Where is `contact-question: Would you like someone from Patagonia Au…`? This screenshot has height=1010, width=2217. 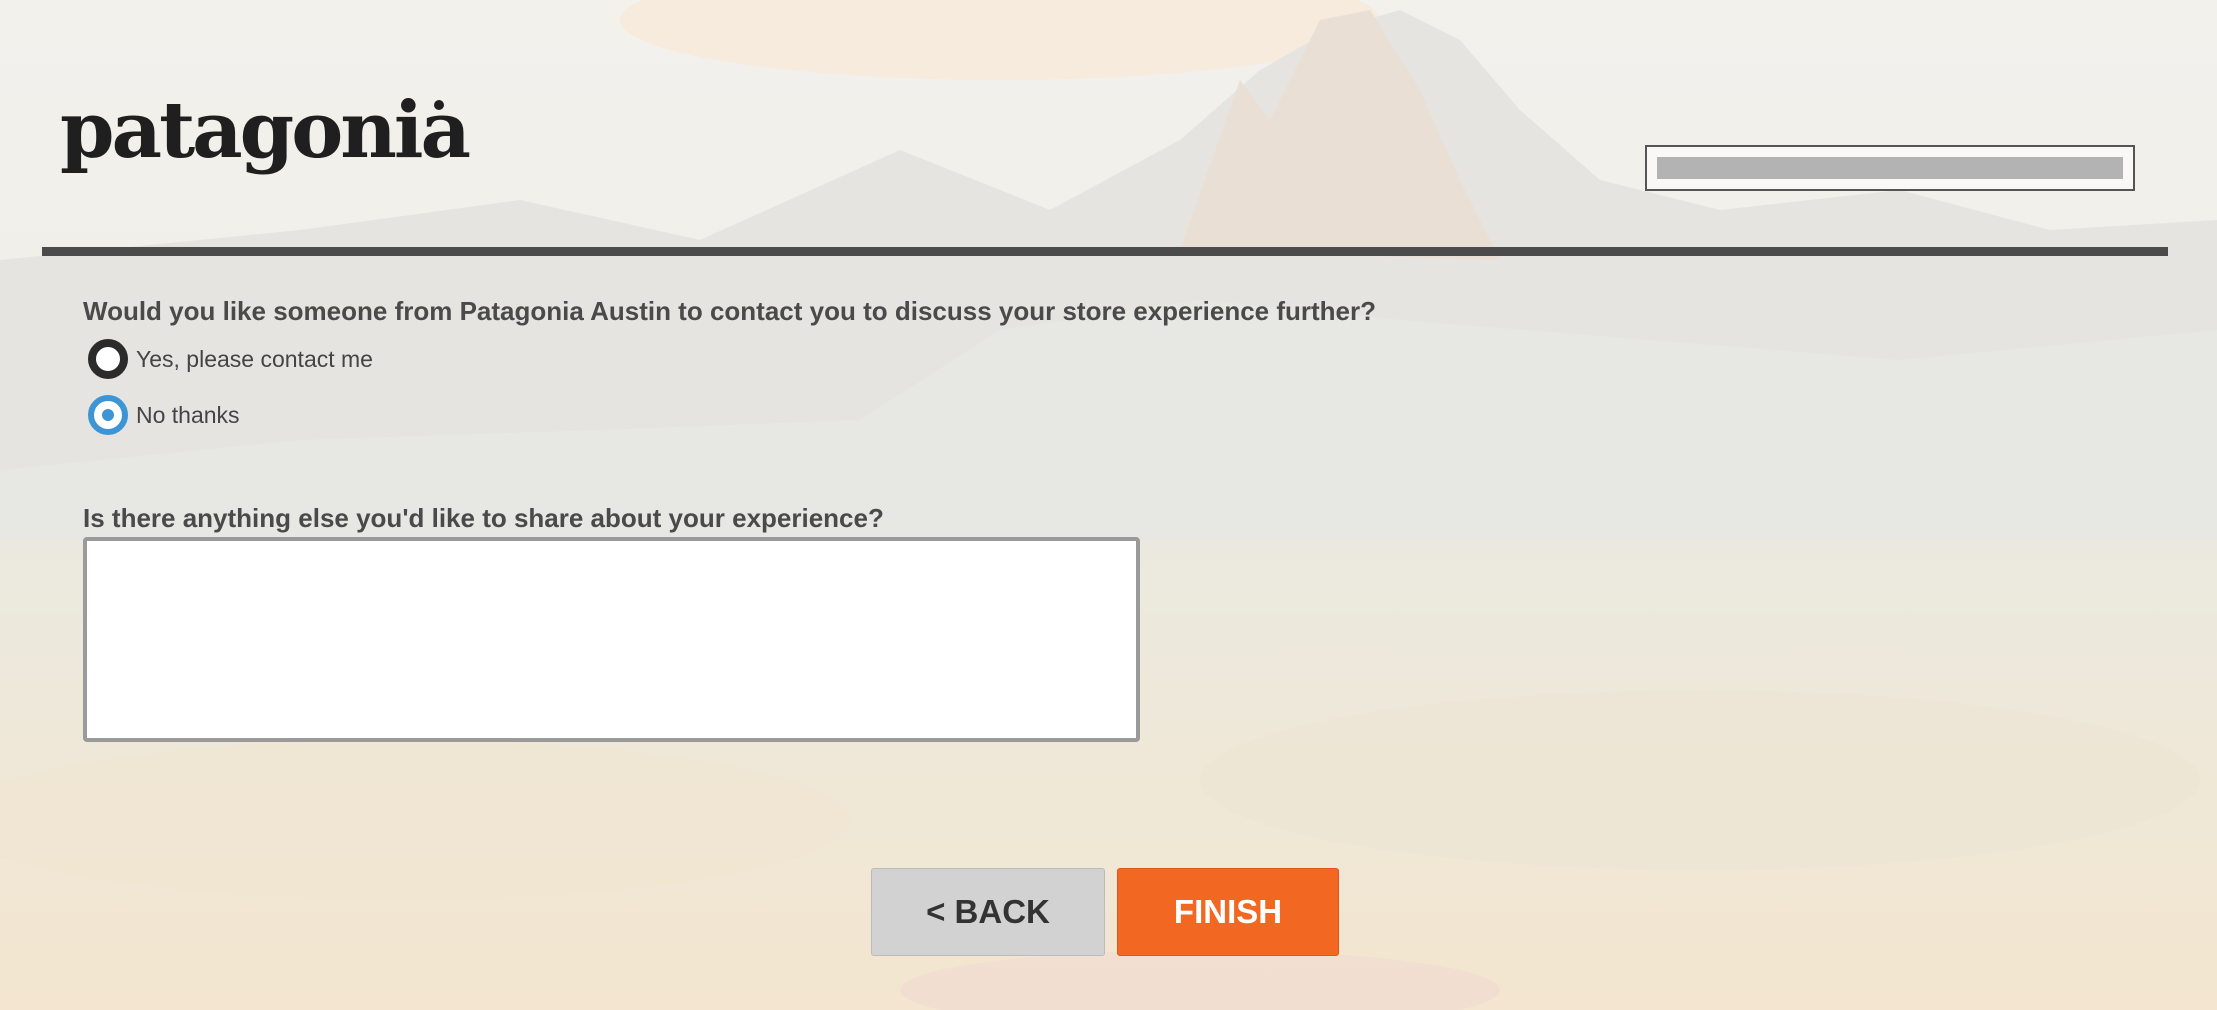
contact-question: Would you like someone from Patagonia Au… is located at coordinates (730, 311).